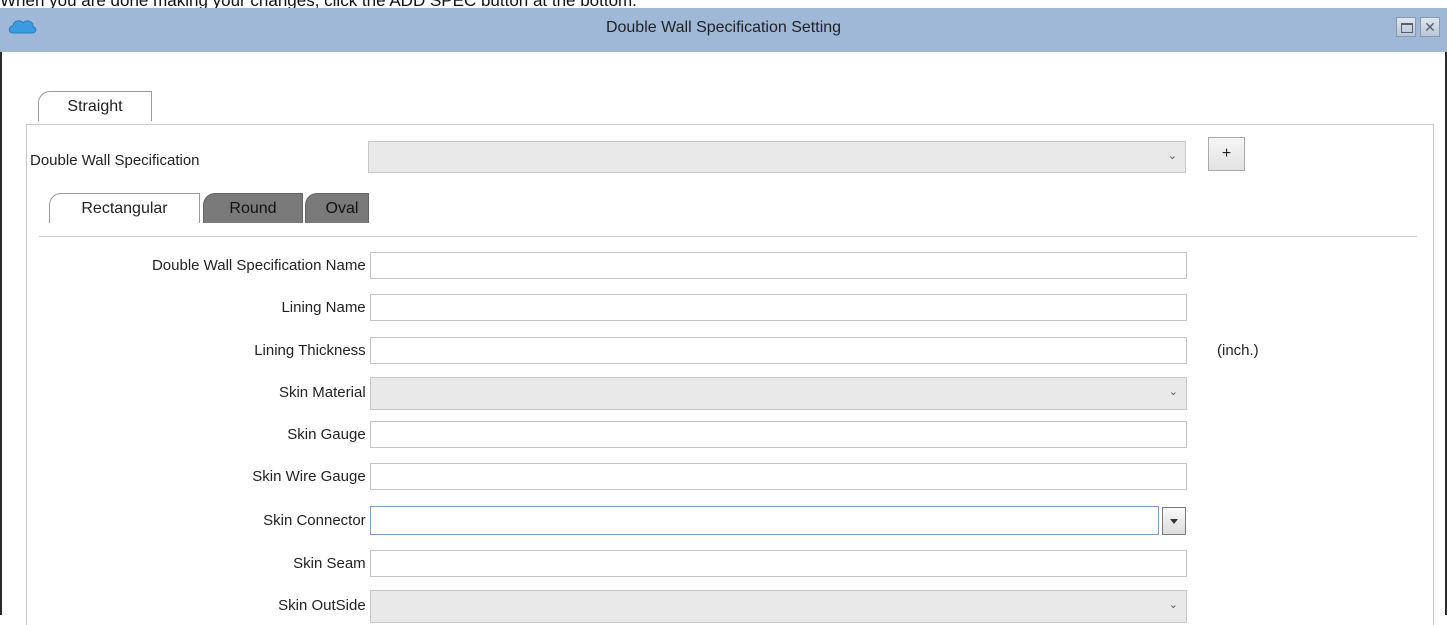 The width and height of the screenshot is (1447, 625). I want to click on spec-name-input, so click(778, 265).